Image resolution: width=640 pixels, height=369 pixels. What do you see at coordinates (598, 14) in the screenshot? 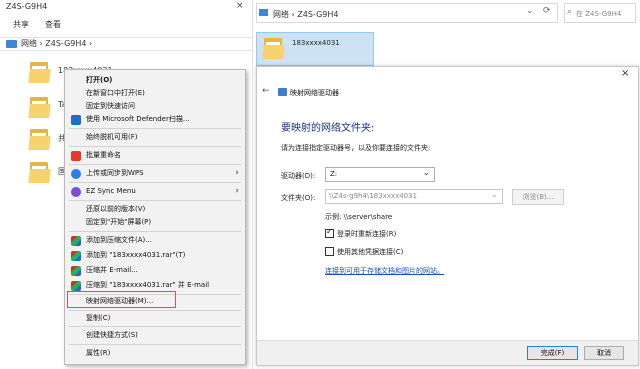
I see `search-placeholder: 在 Z4S-G9H4` at bounding box center [598, 14].